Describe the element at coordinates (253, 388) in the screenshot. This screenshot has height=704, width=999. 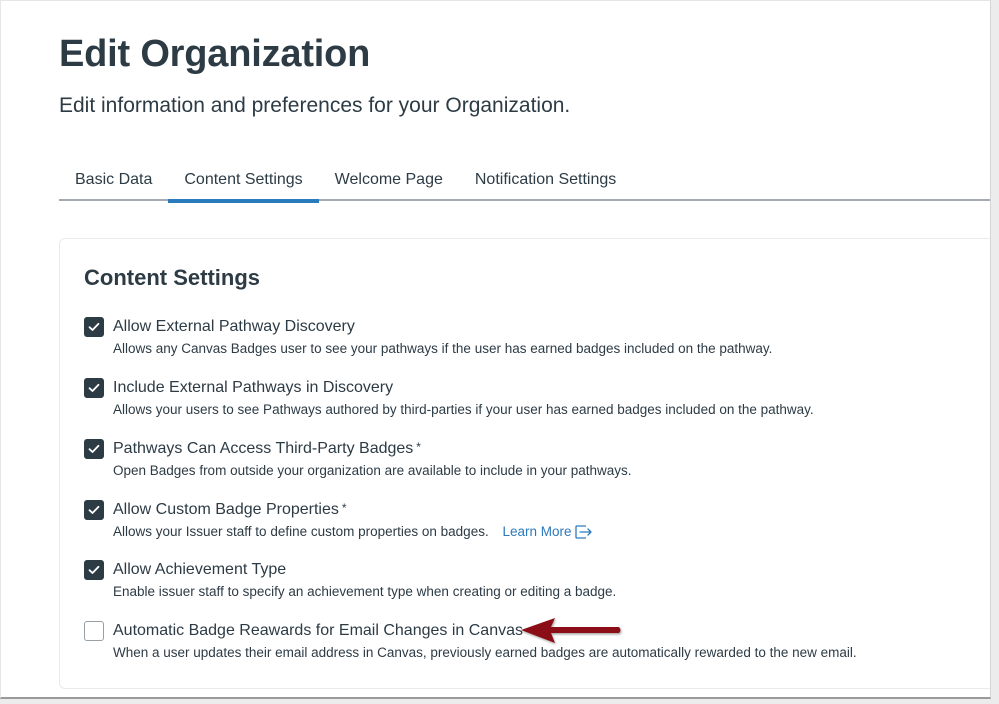
I see `setting-label: Include External Pathways in Discovery` at that location.